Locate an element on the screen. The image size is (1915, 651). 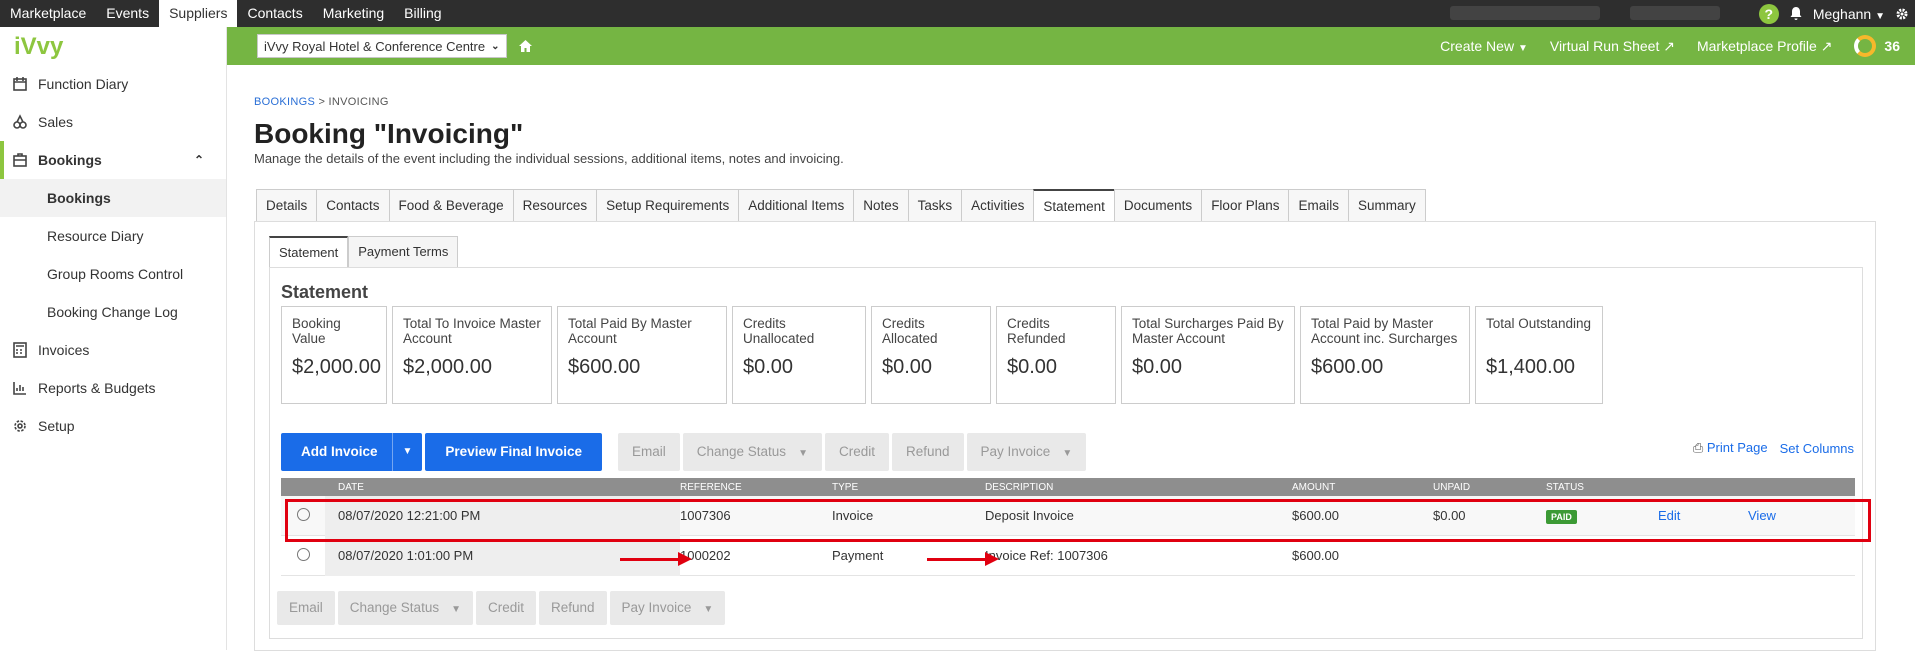
header-amount: AMOUNT is located at coordinates (1362, 487).